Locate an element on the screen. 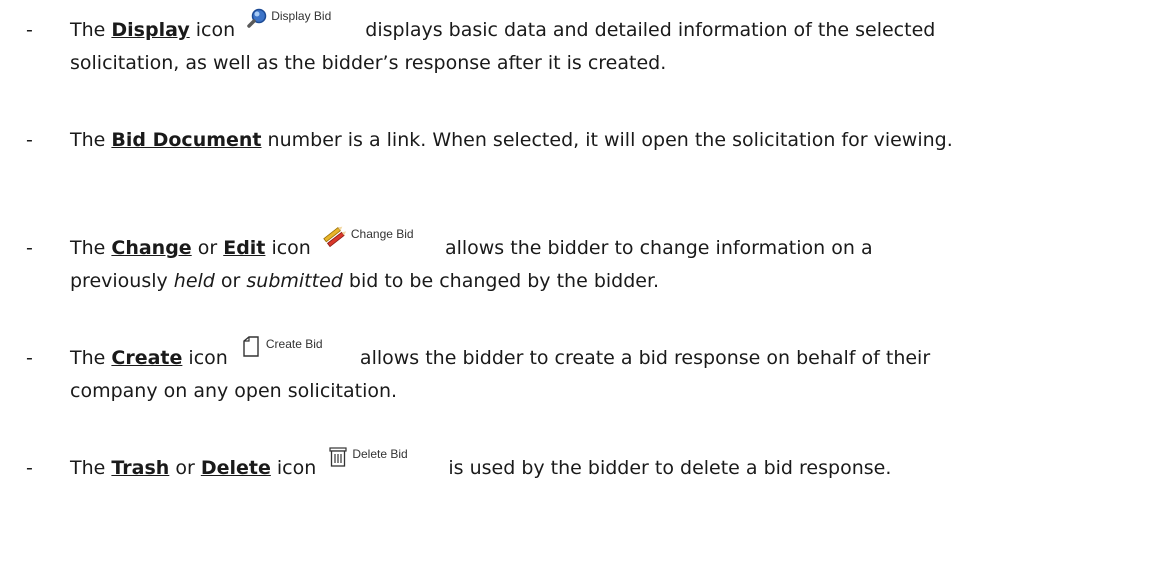 The height and width of the screenshot is (575, 1155). keyword-edit: Edit is located at coordinates (244, 248).